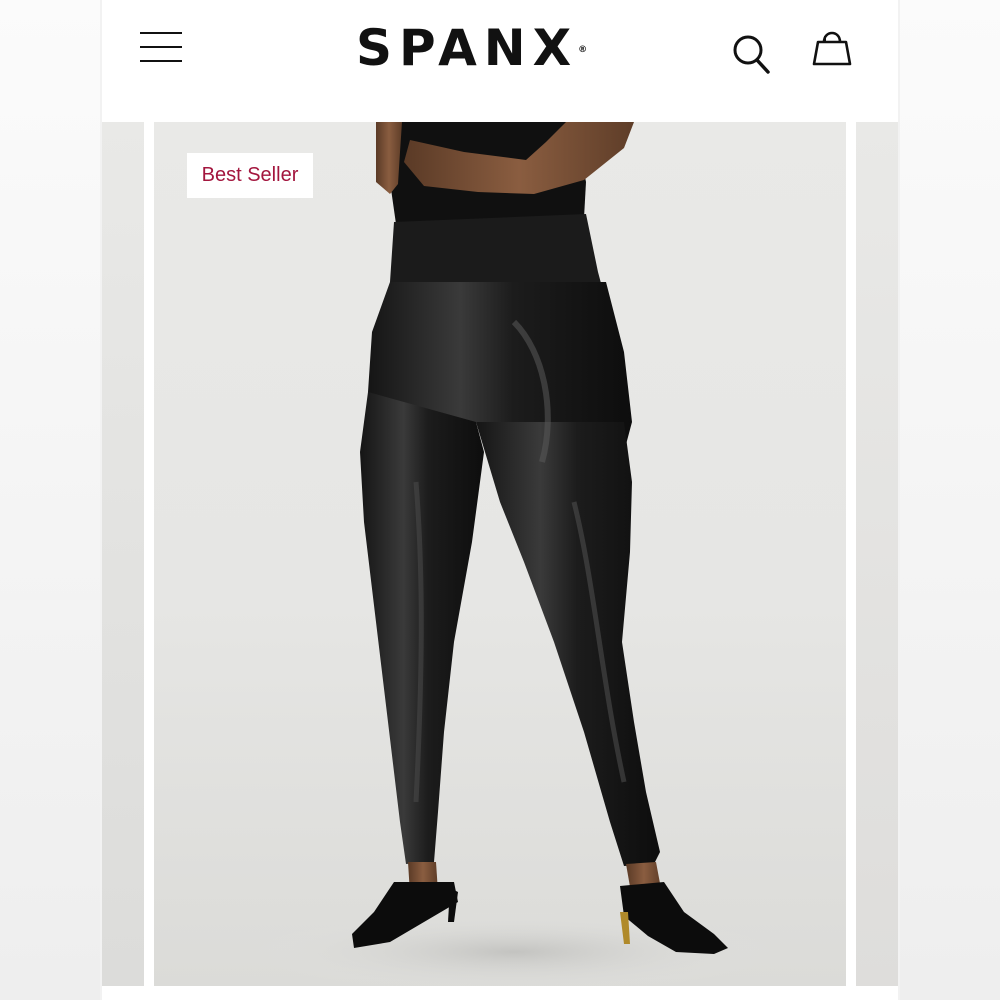  What do you see at coordinates (250, 175) in the screenshot?
I see `best-seller-badge: Best Seller` at bounding box center [250, 175].